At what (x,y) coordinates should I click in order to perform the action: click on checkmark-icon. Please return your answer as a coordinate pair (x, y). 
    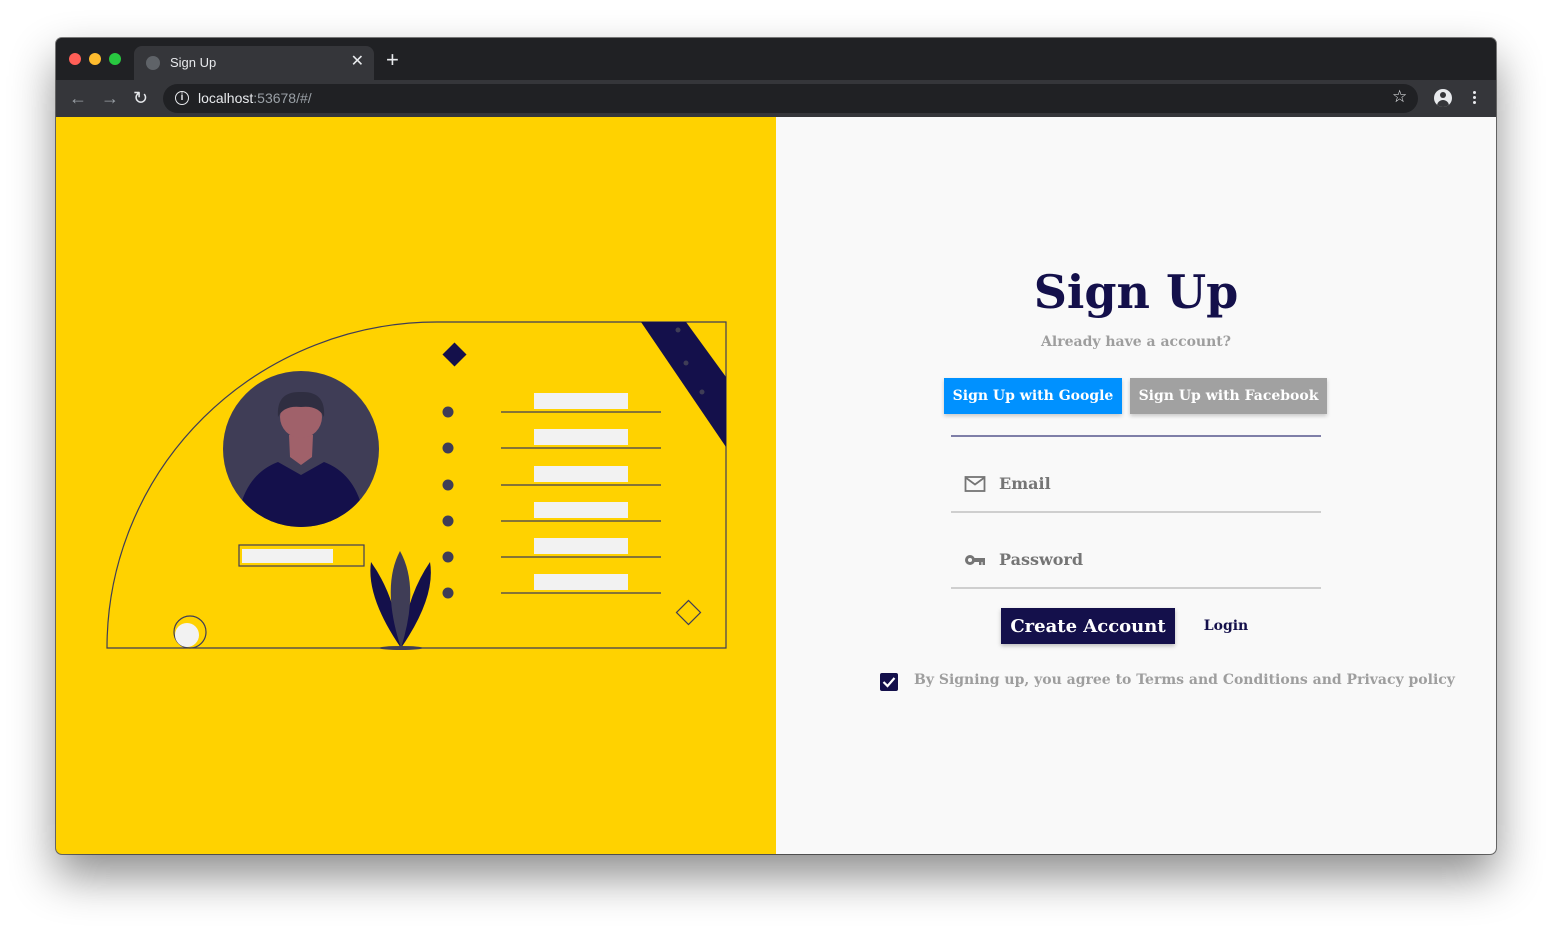
    Looking at the image, I should click on (889, 682).